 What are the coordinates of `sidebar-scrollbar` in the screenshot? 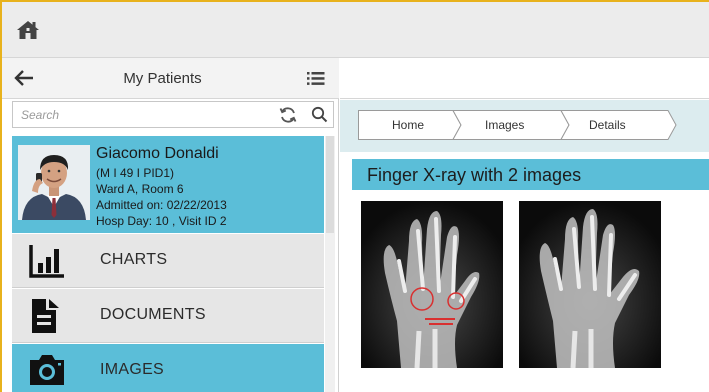 It's located at (330, 264).